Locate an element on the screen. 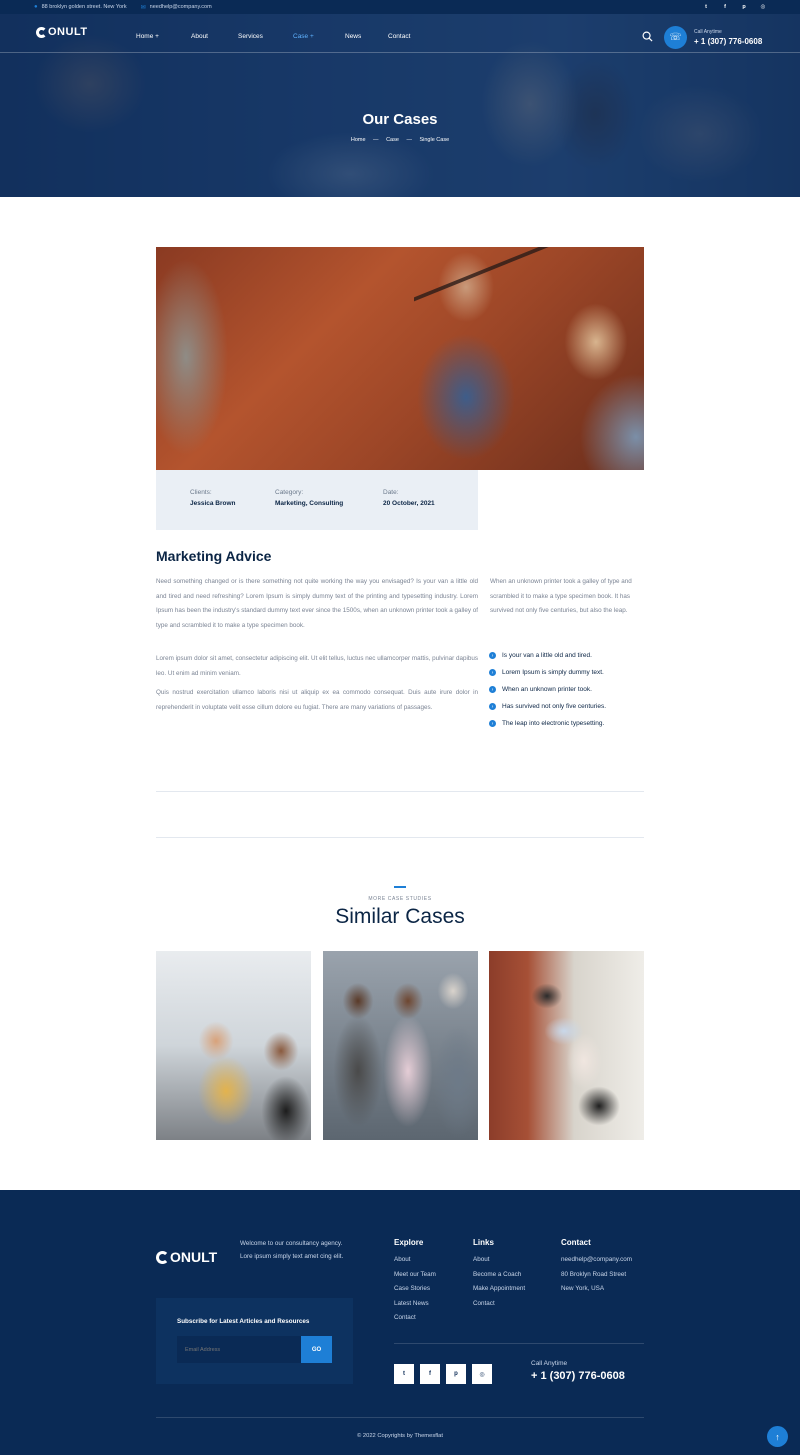 This screenshot has width=800, height=1455. footer-bottom-divider is located at coordinates (400, 1417).